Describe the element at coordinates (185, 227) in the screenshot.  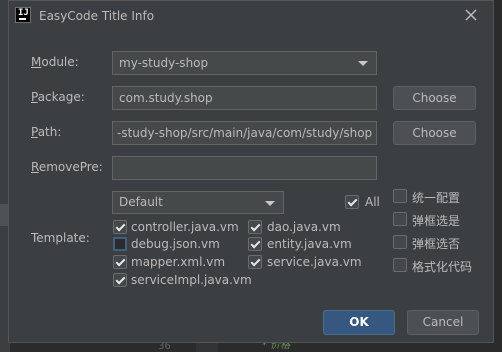
I see `template-checkbox-label: controller.java.vm` at that location.